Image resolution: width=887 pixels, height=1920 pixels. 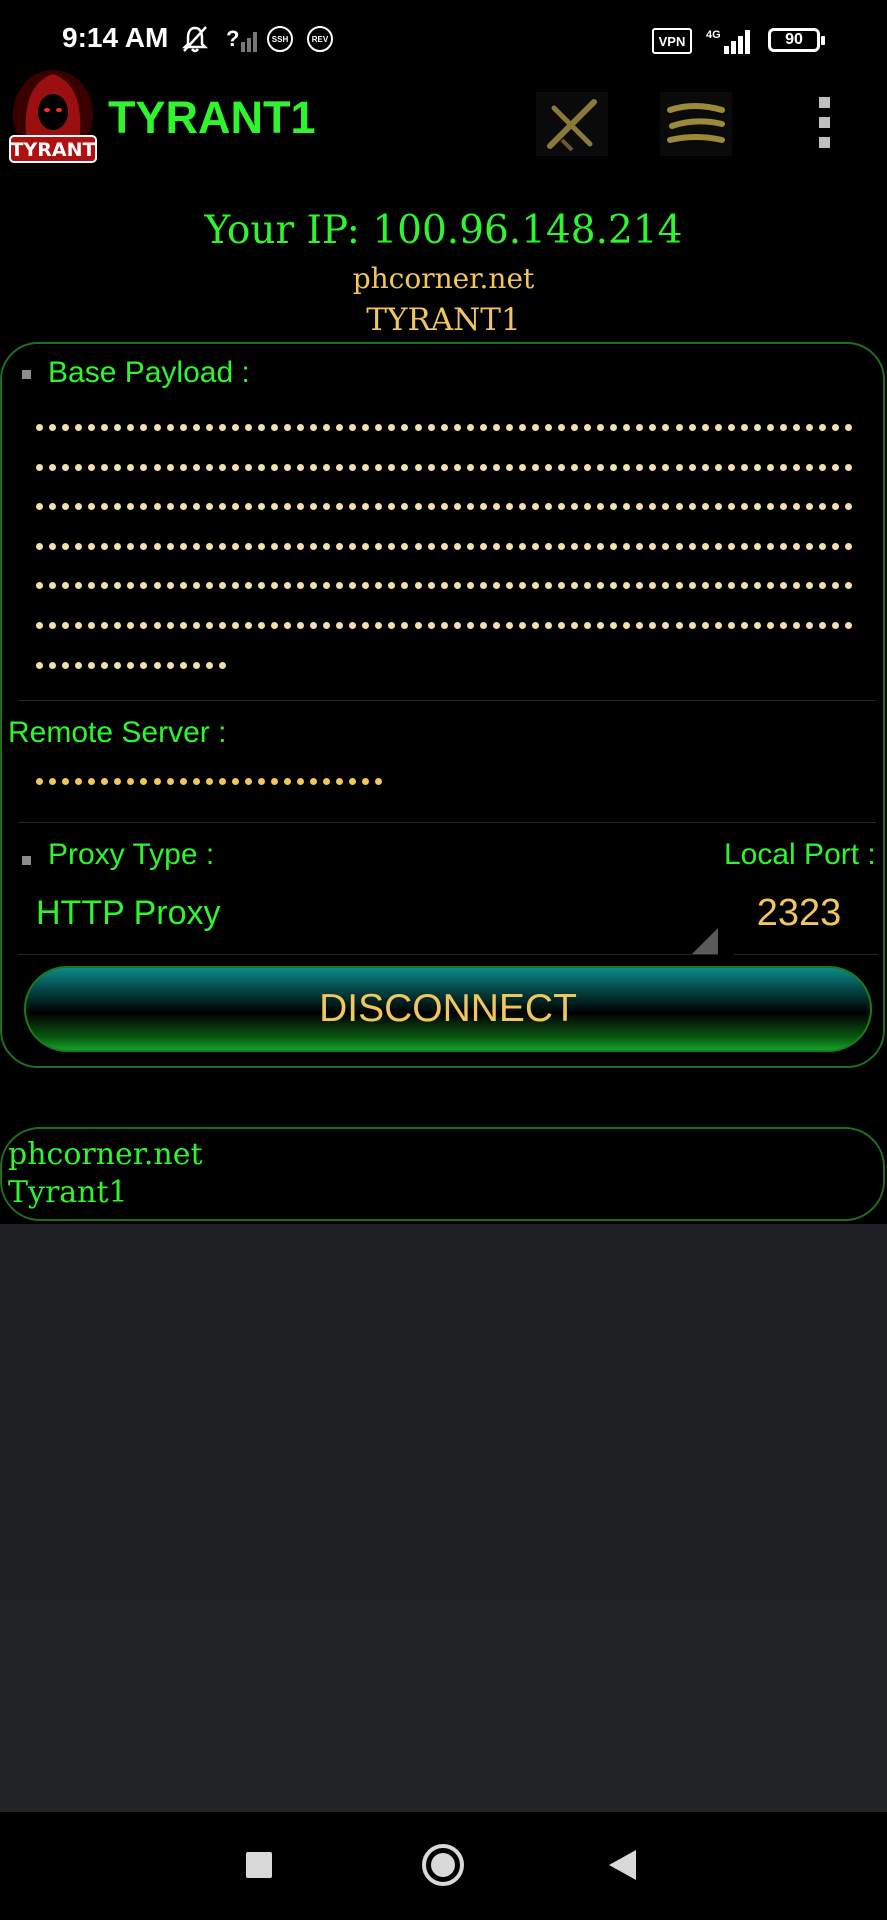 I want to click on app-title: TYRANT1, so click(x=212, y=117).